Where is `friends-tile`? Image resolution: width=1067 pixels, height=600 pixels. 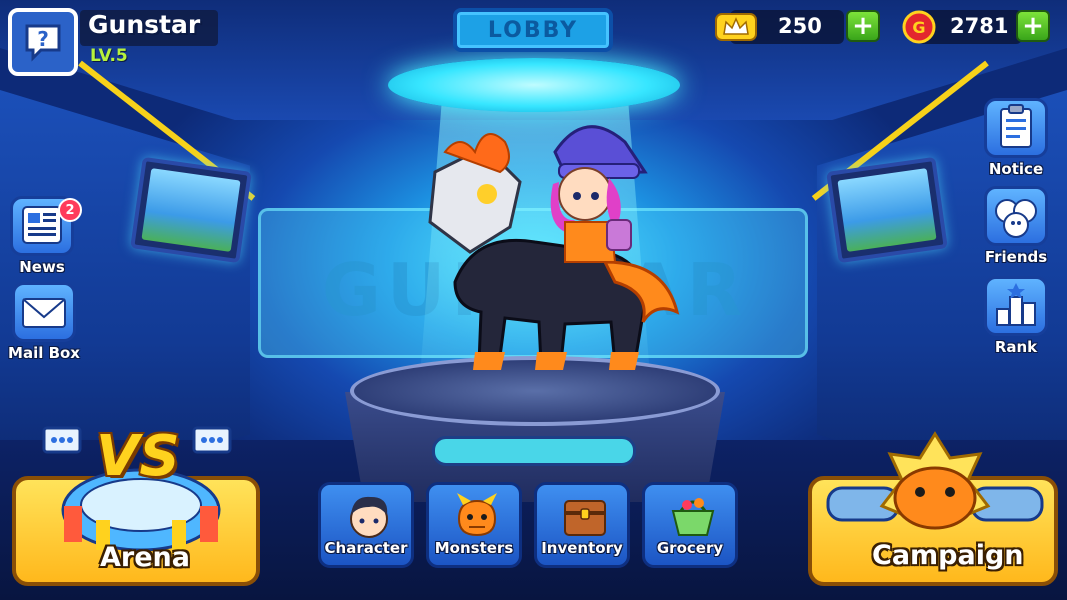
friends-tile is located at coordinates (1016, 216).